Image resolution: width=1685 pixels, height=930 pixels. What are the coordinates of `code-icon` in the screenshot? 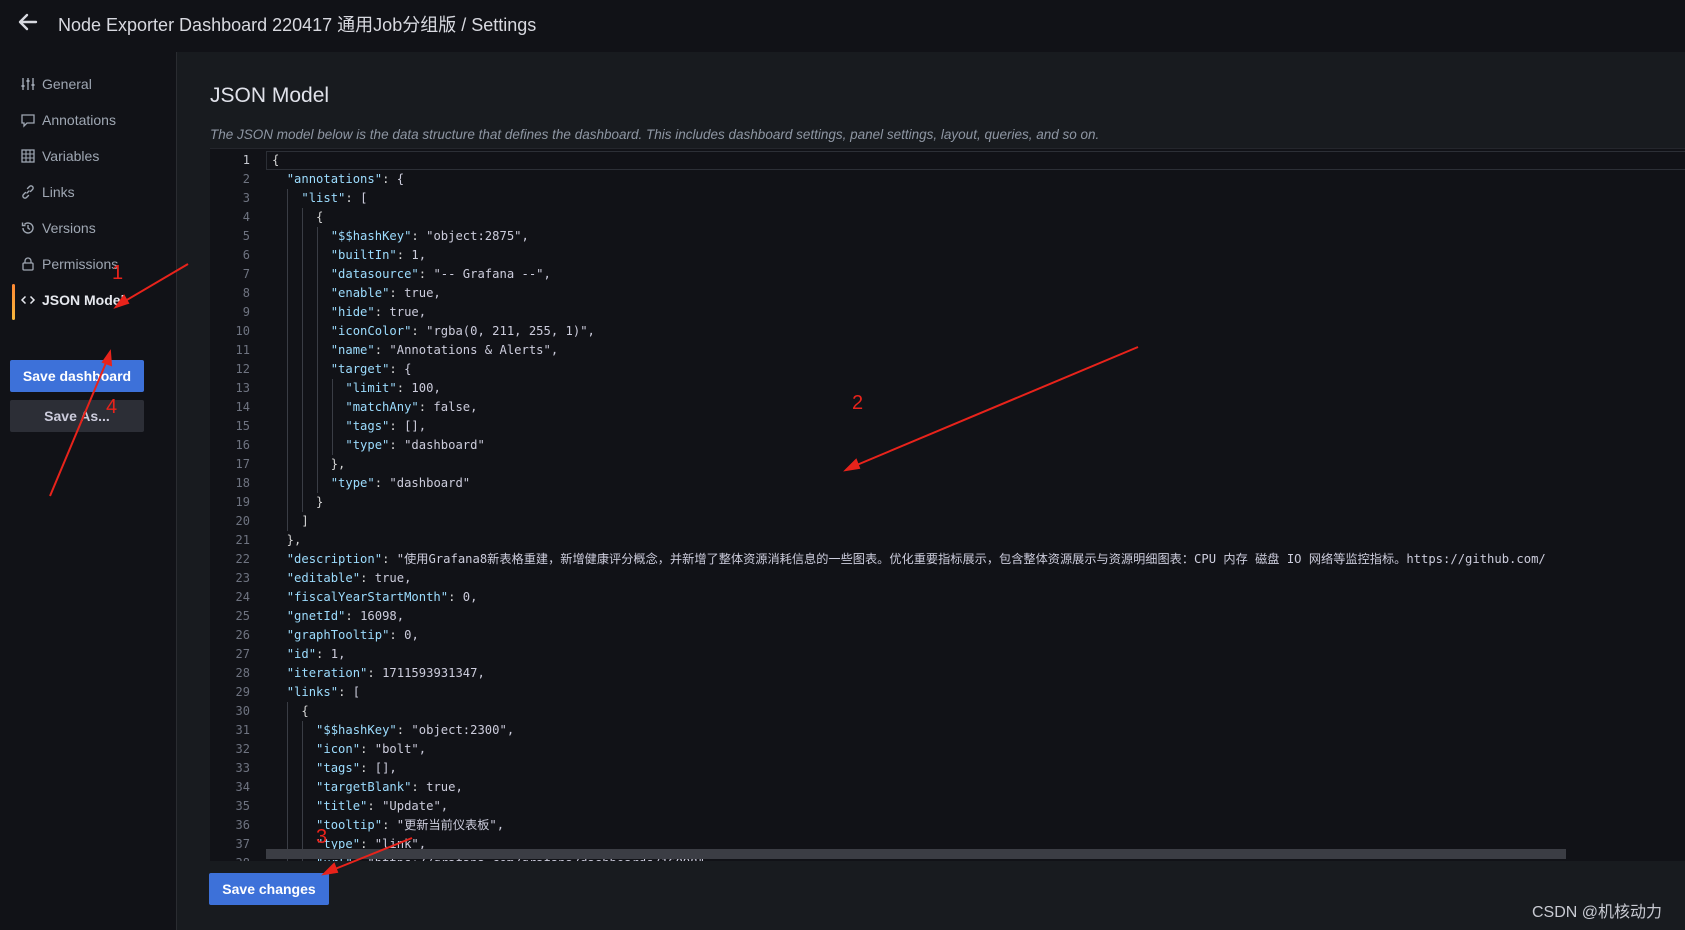 It's located at (28, 300).